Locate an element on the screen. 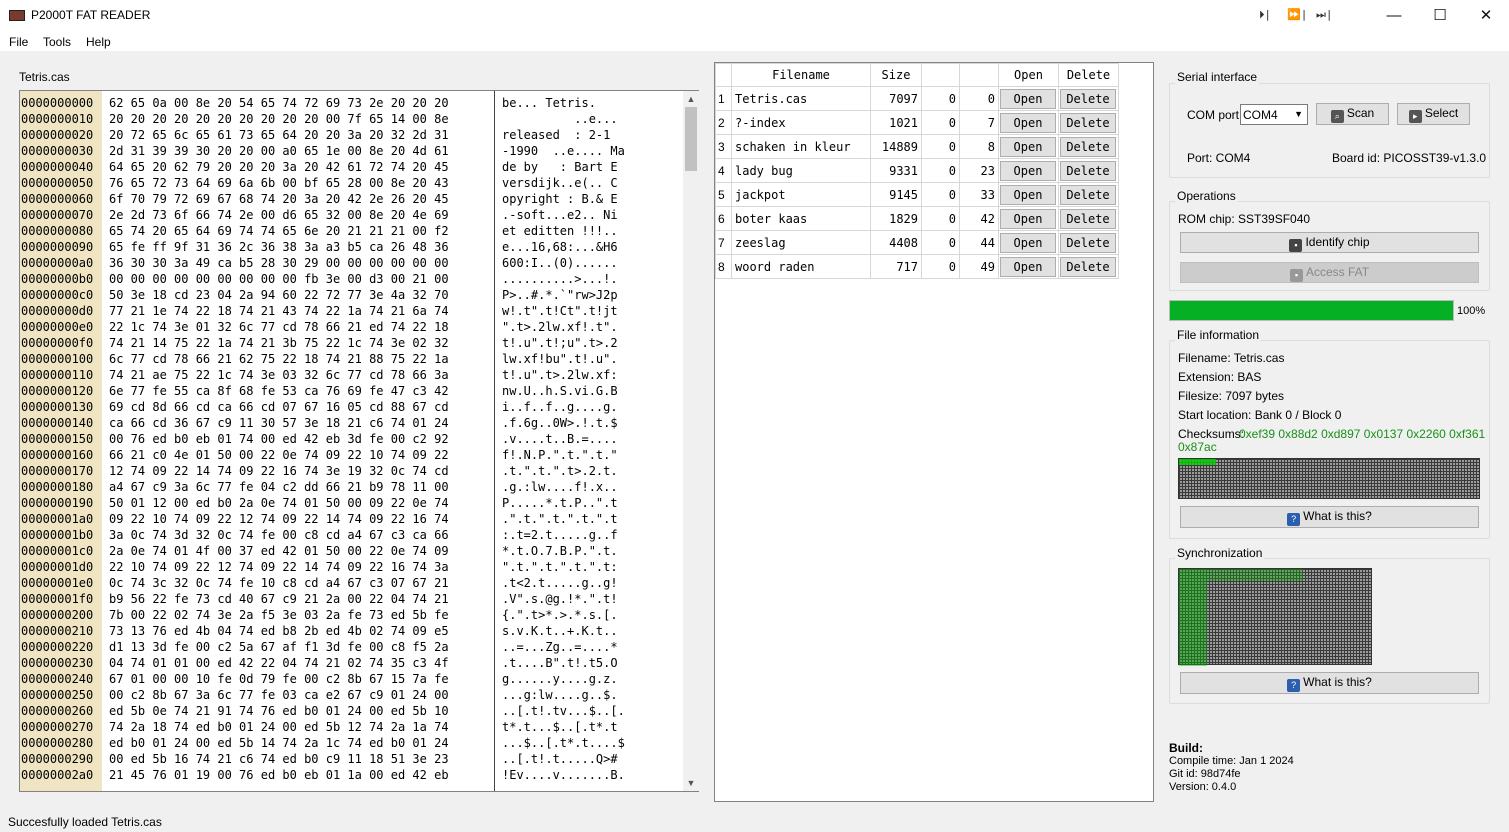  select-icon: ▸ is located at coordinates (1415, 116).